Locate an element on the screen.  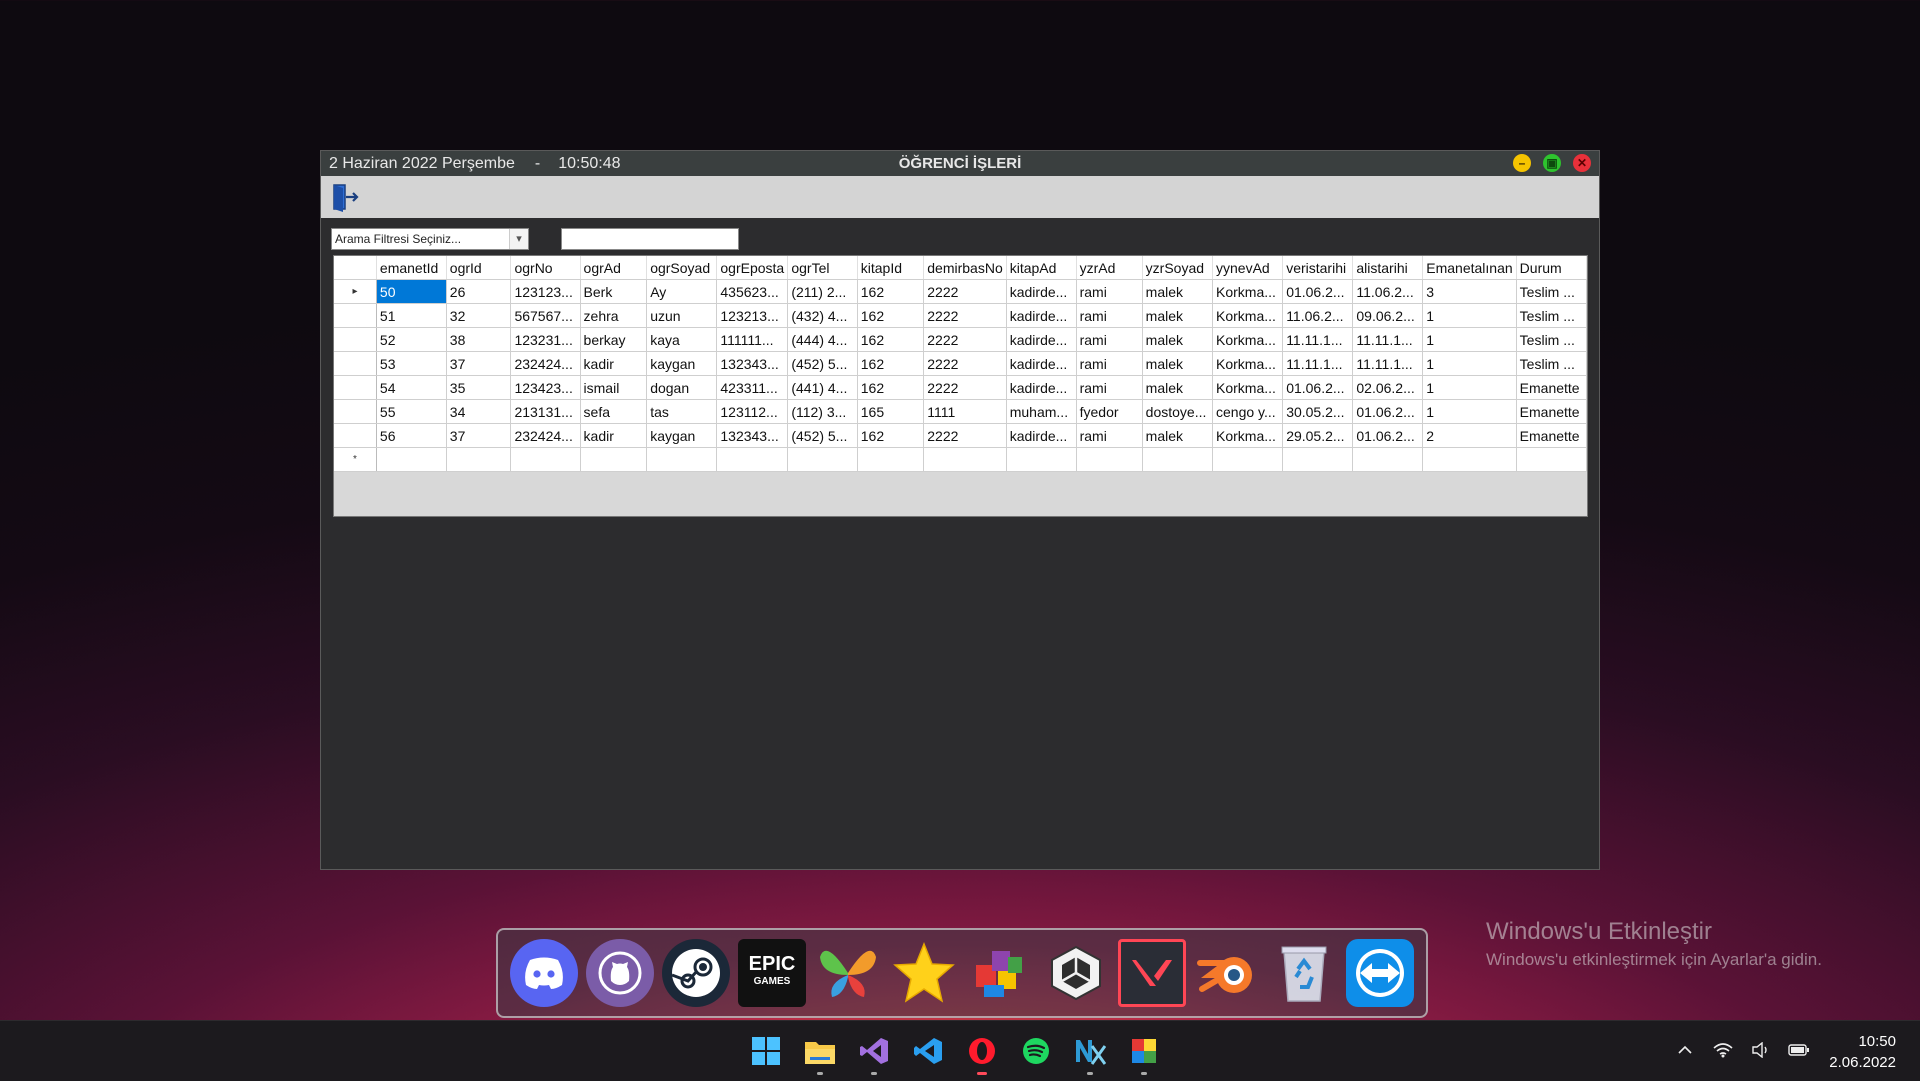
column-header: yzrAd is located at coordinates (1109, 268).